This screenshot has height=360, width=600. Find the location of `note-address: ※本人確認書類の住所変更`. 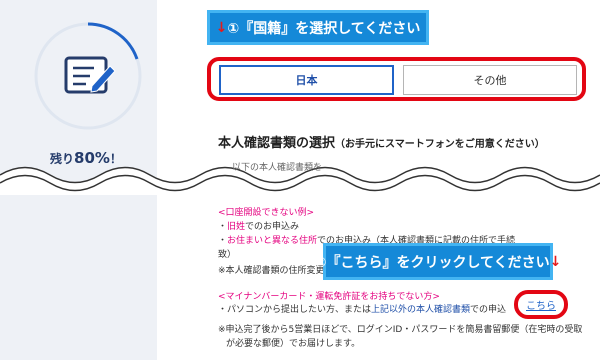

note-address: ※本人確認書類の住所変更 is located at coordinates (271, 271).